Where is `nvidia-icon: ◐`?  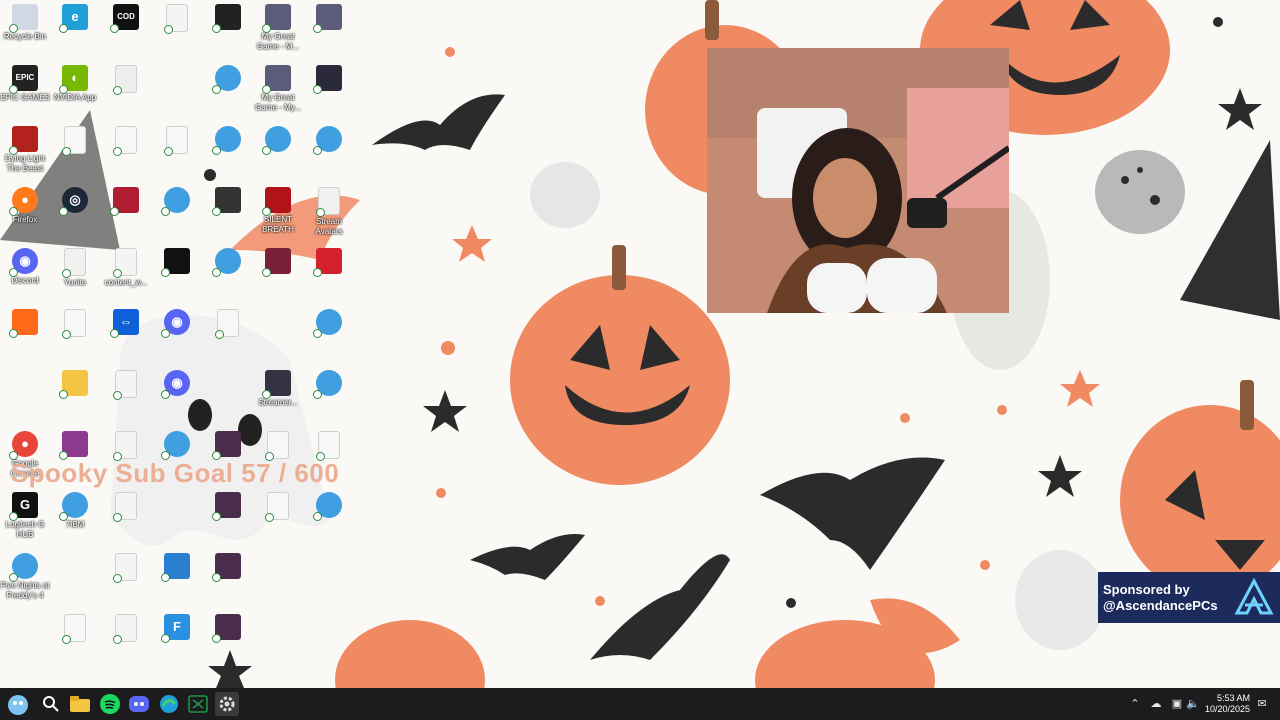
nvidia-icon: ◐ is located at coordinates (73, 79).